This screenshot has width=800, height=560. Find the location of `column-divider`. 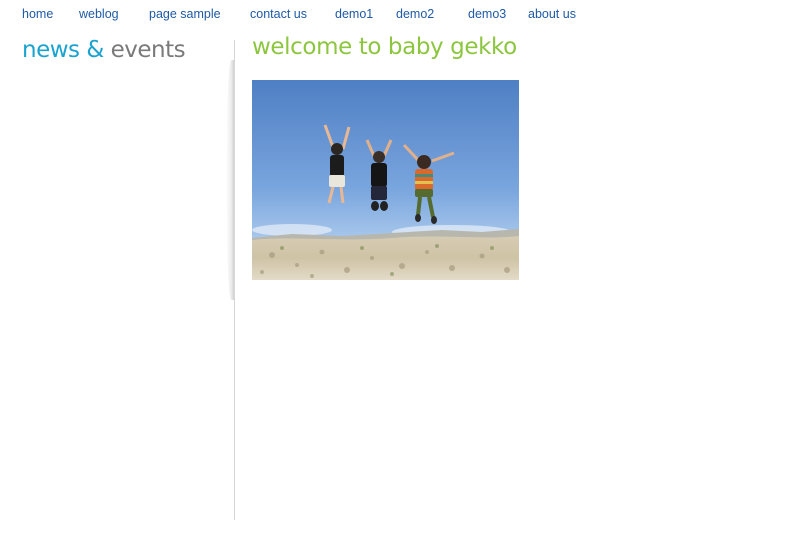

column-divider is located at coordinates (234, 280).